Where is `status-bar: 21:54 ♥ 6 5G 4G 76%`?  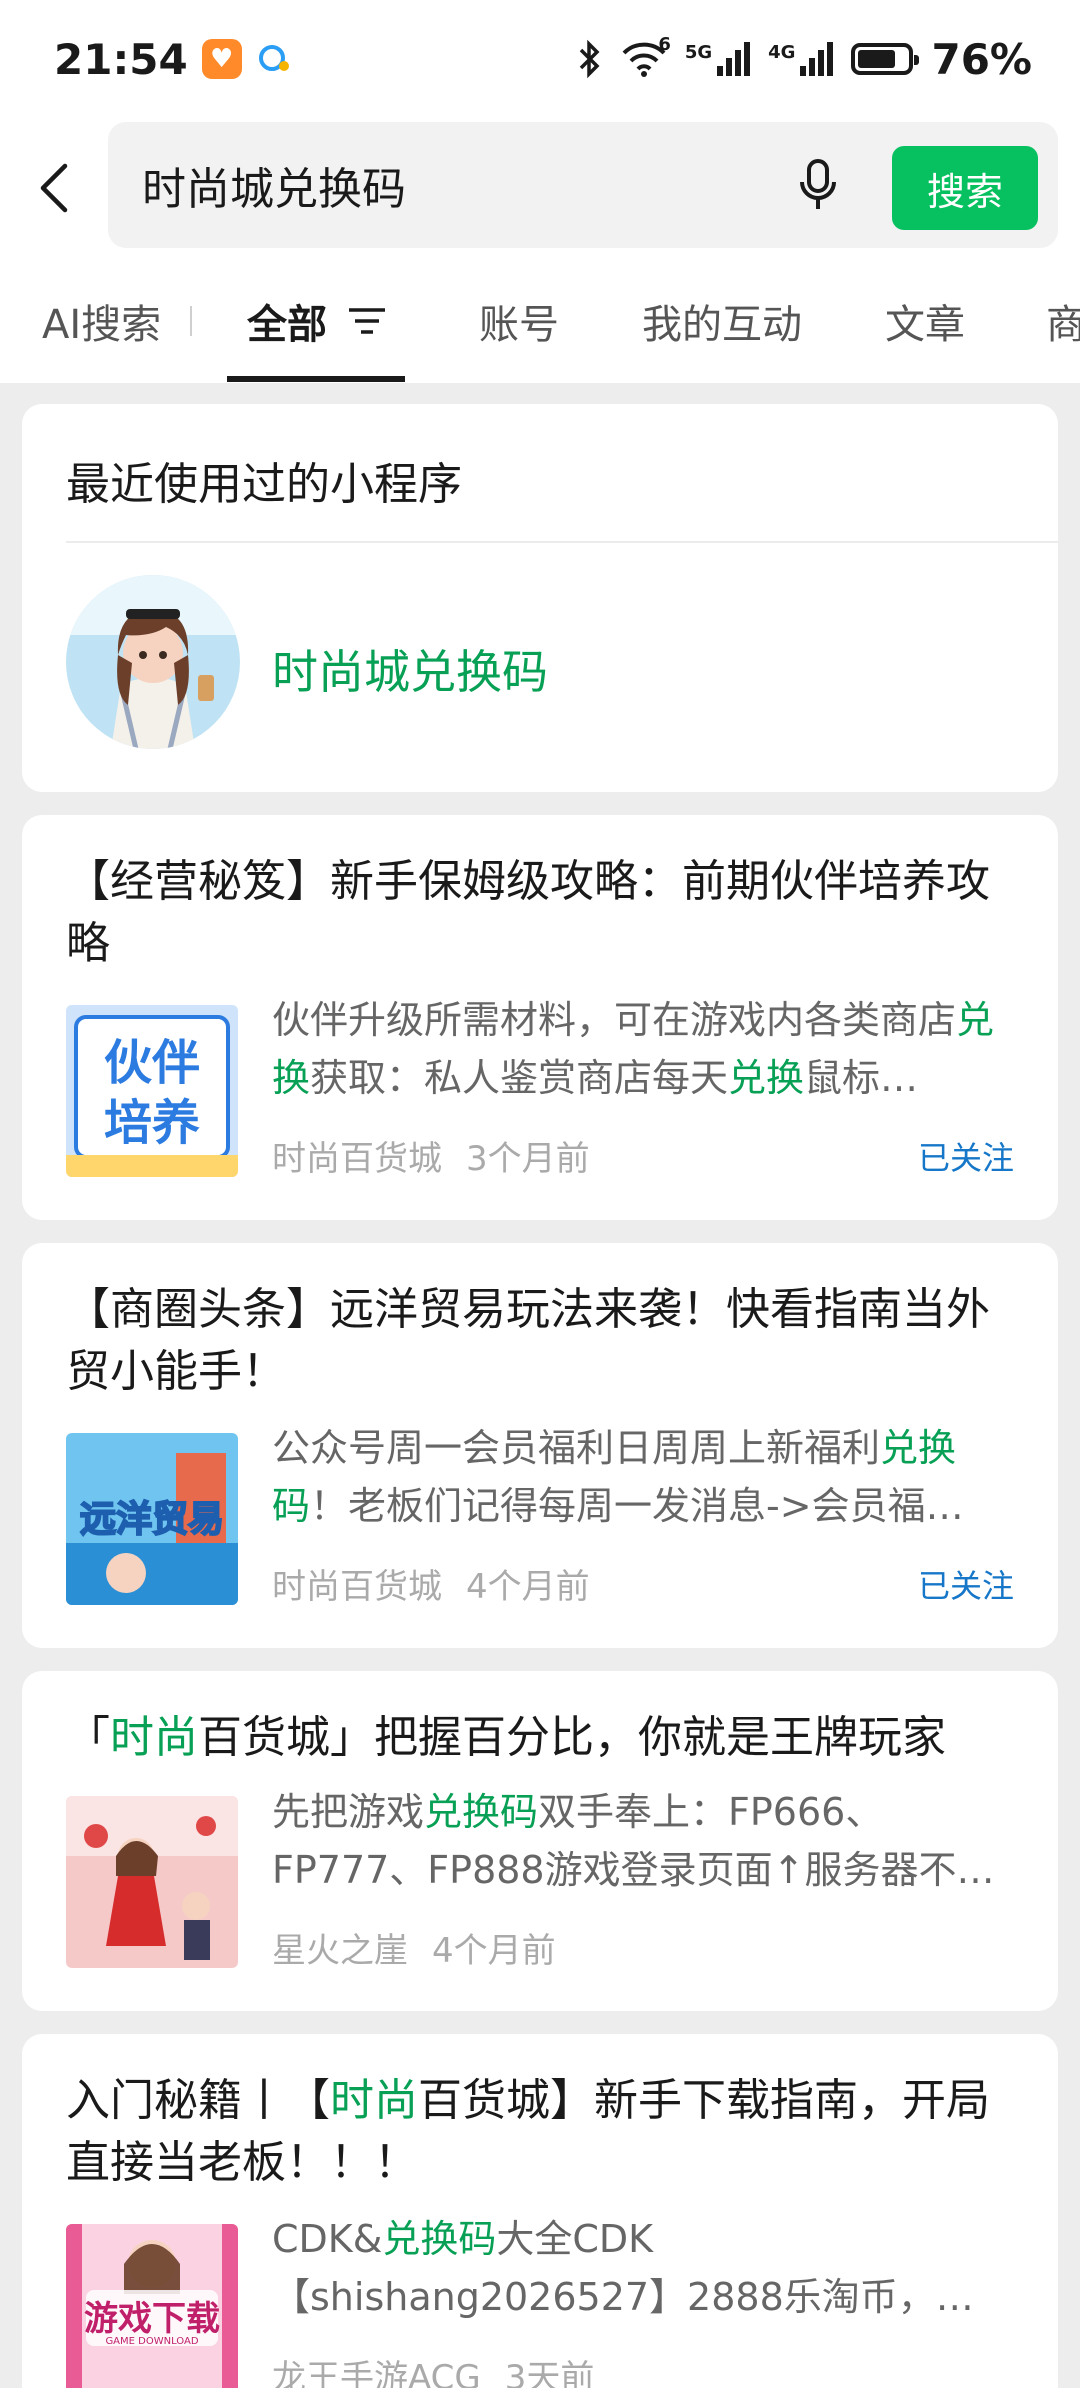
status-bar: 21:54 ♥ 6 5G 4G 76% is located at coordinates (540, 59).